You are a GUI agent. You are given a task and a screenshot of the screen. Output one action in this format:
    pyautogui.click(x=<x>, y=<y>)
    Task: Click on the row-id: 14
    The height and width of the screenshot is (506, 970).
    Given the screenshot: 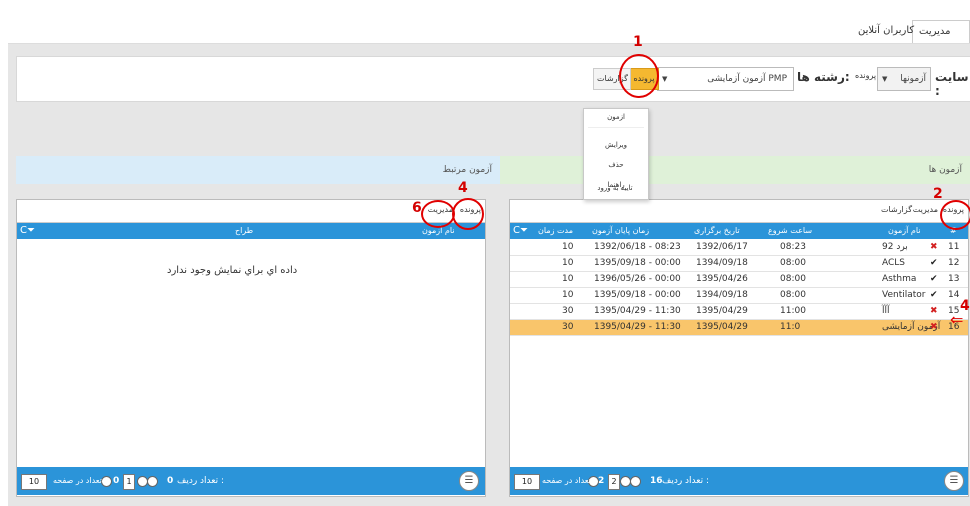 What is the action you would take?
    pyautogui.click(x=954, y=295)
    